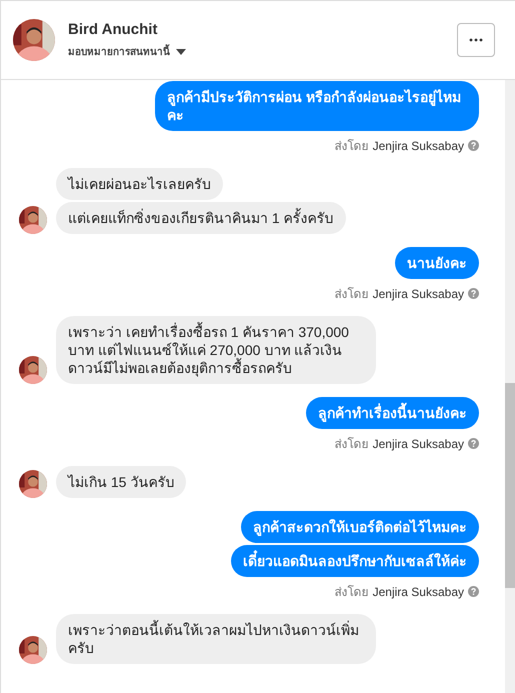 The width and height of the screenshot is (515, 693). Describe the element at coordinates (119, 51) in the screenshot. I see `assign-label: มอบหมายการสนทนานี้` at that location.